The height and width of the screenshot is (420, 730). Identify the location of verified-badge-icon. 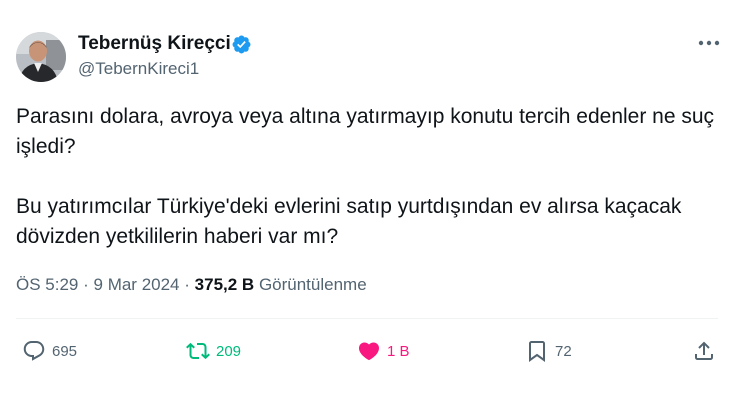
(241, 44).